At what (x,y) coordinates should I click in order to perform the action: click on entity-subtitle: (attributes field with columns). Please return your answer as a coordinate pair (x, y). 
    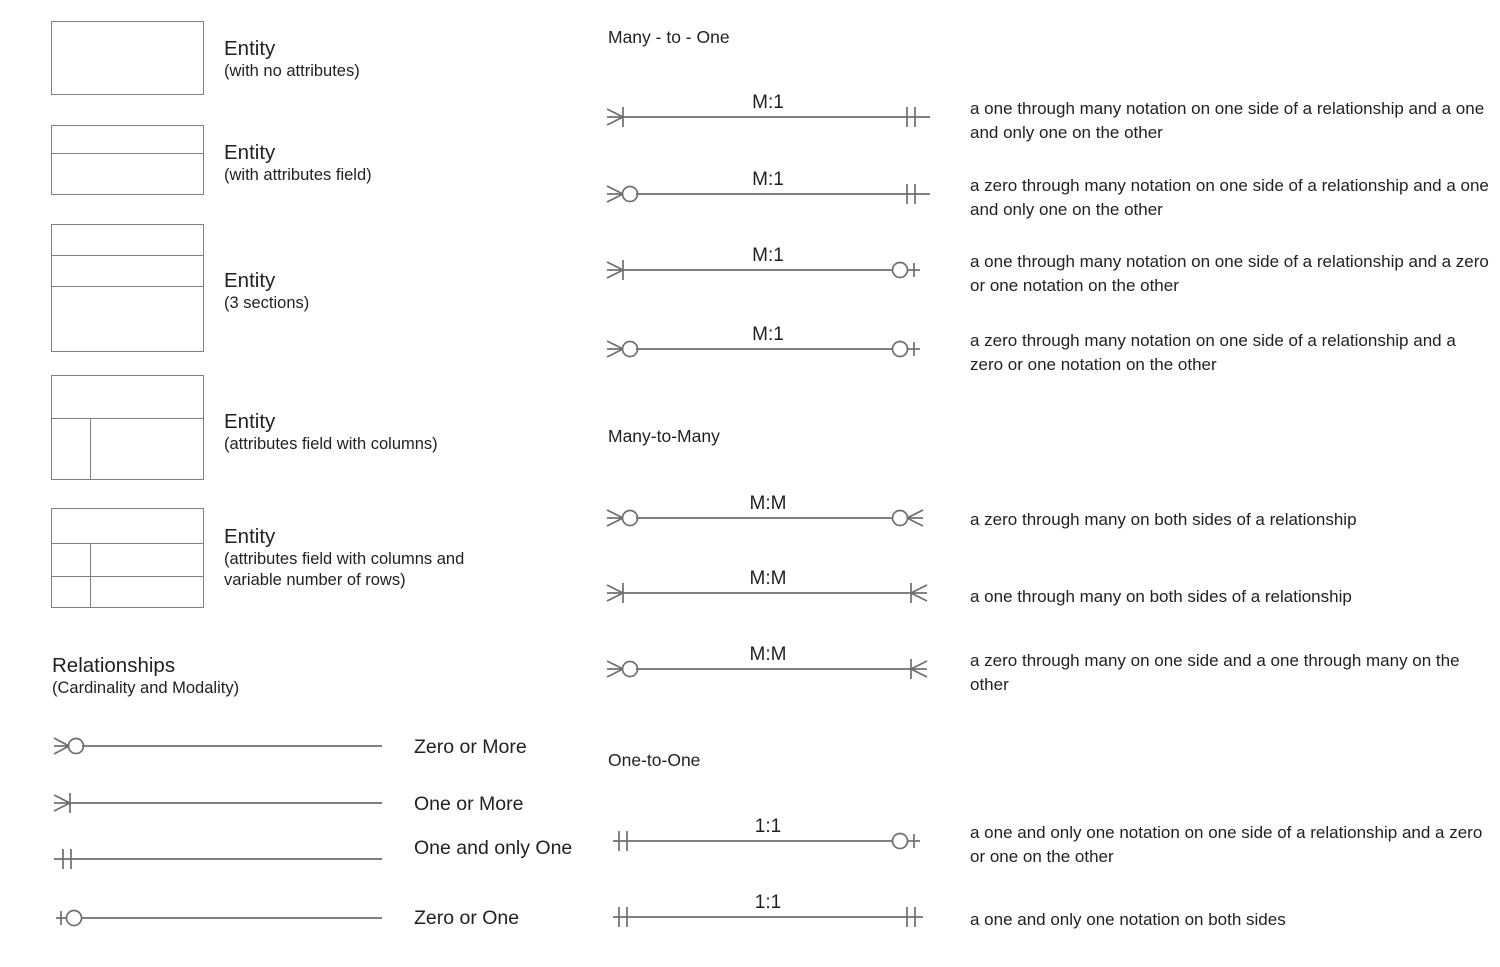
    Looking at the image, I should click on (331, 444).